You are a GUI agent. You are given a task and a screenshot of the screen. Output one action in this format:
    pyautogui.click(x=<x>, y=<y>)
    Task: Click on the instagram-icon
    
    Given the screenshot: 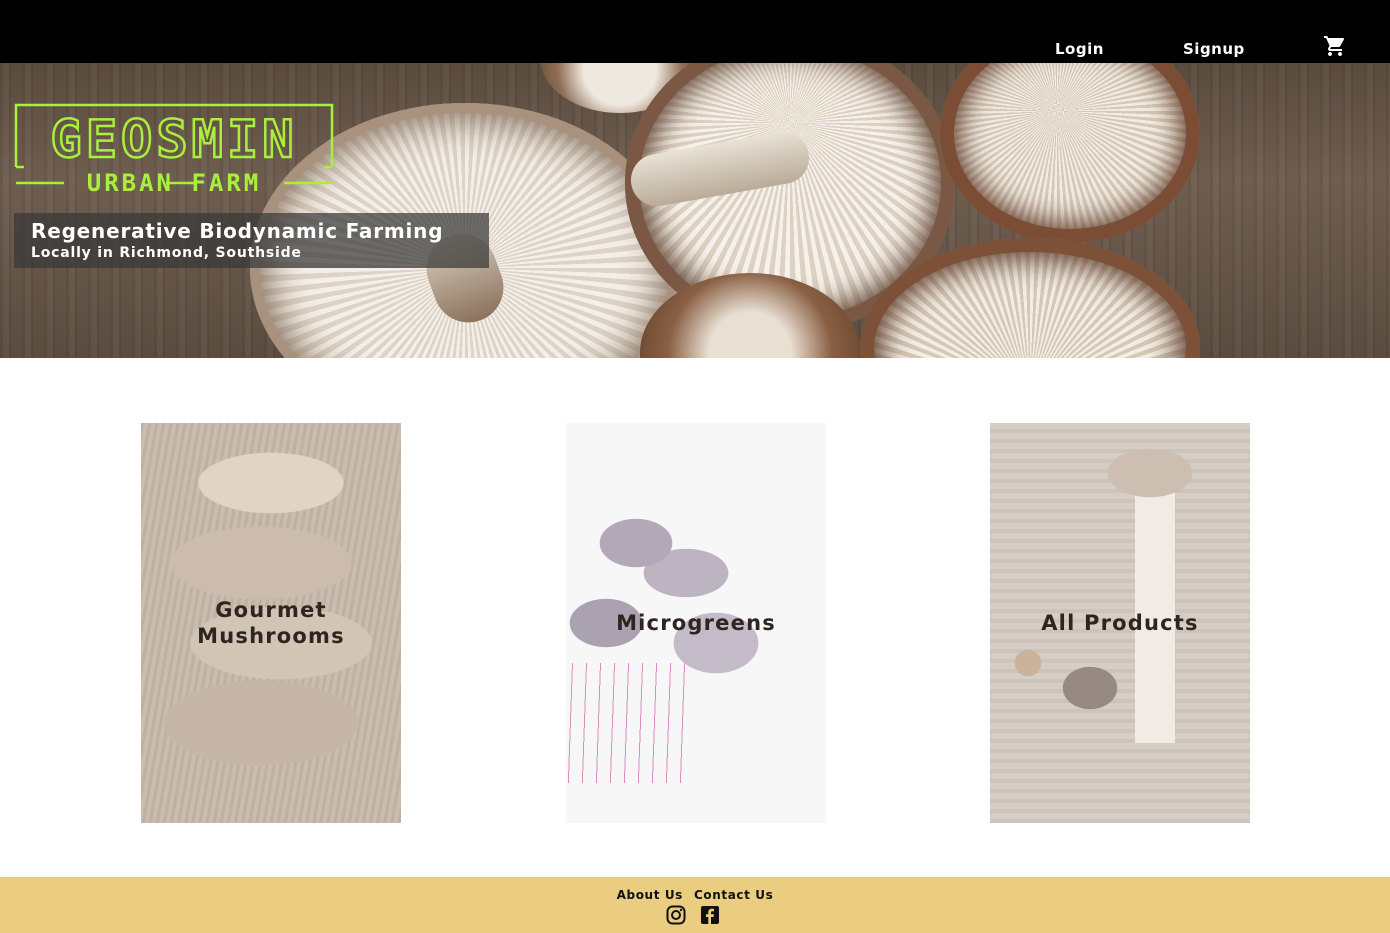 What is the action you would take?
    pyautogui.click(x=676, y=915)
    